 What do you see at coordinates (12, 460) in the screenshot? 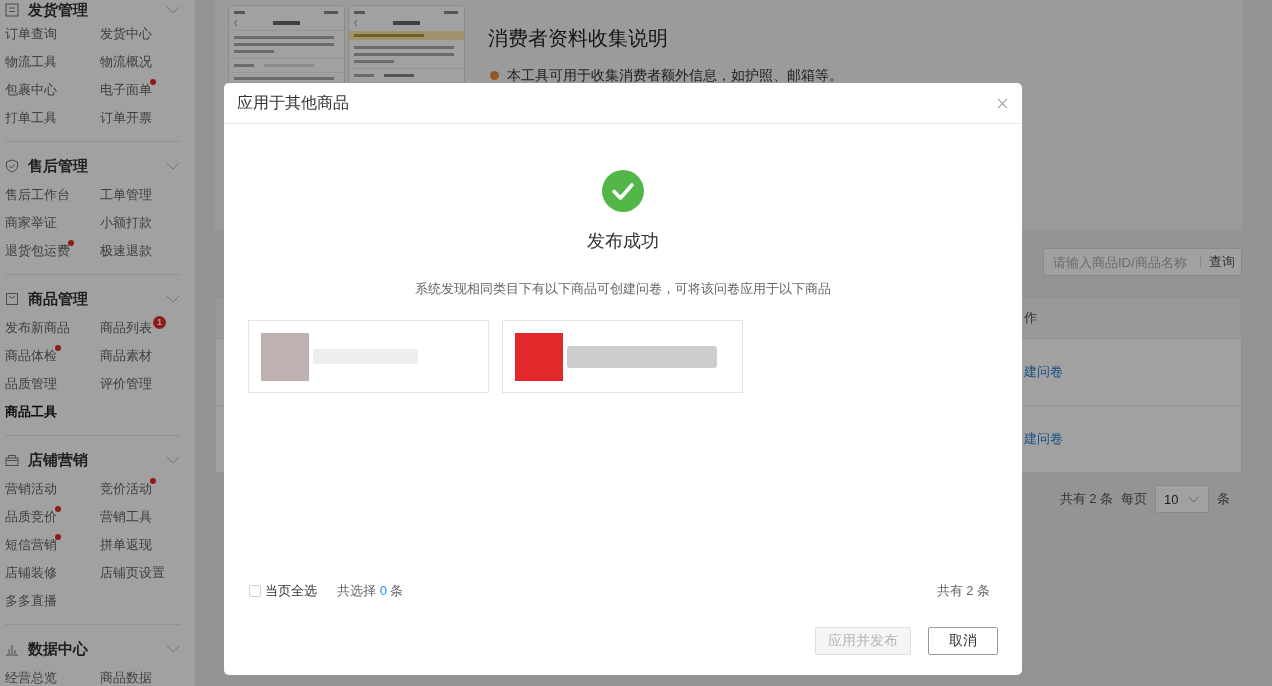
I see `briefcase-icon` at bounding box center [12, 460].